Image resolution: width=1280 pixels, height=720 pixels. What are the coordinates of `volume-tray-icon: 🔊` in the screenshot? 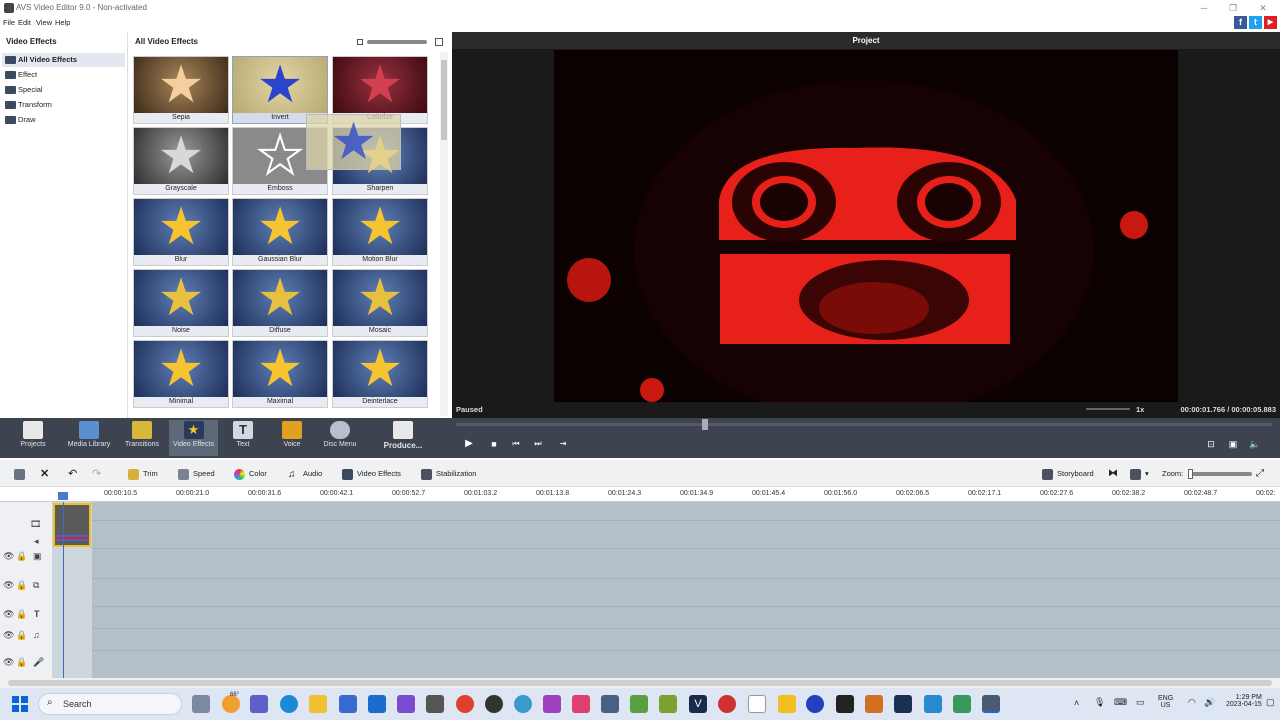 It's located at (1209, 702).